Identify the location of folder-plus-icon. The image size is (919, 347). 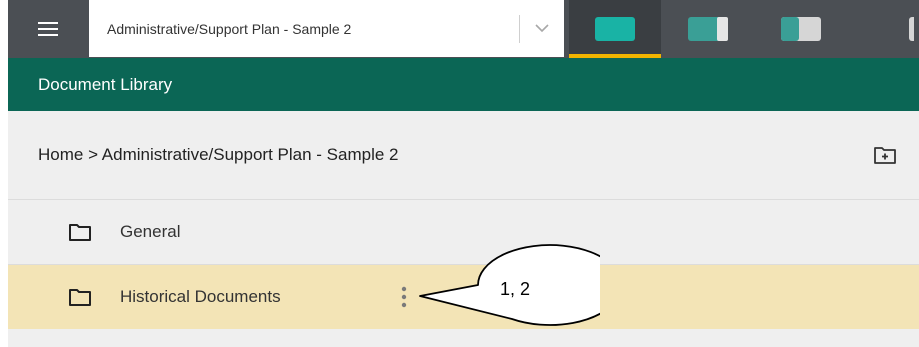
(885, 155).